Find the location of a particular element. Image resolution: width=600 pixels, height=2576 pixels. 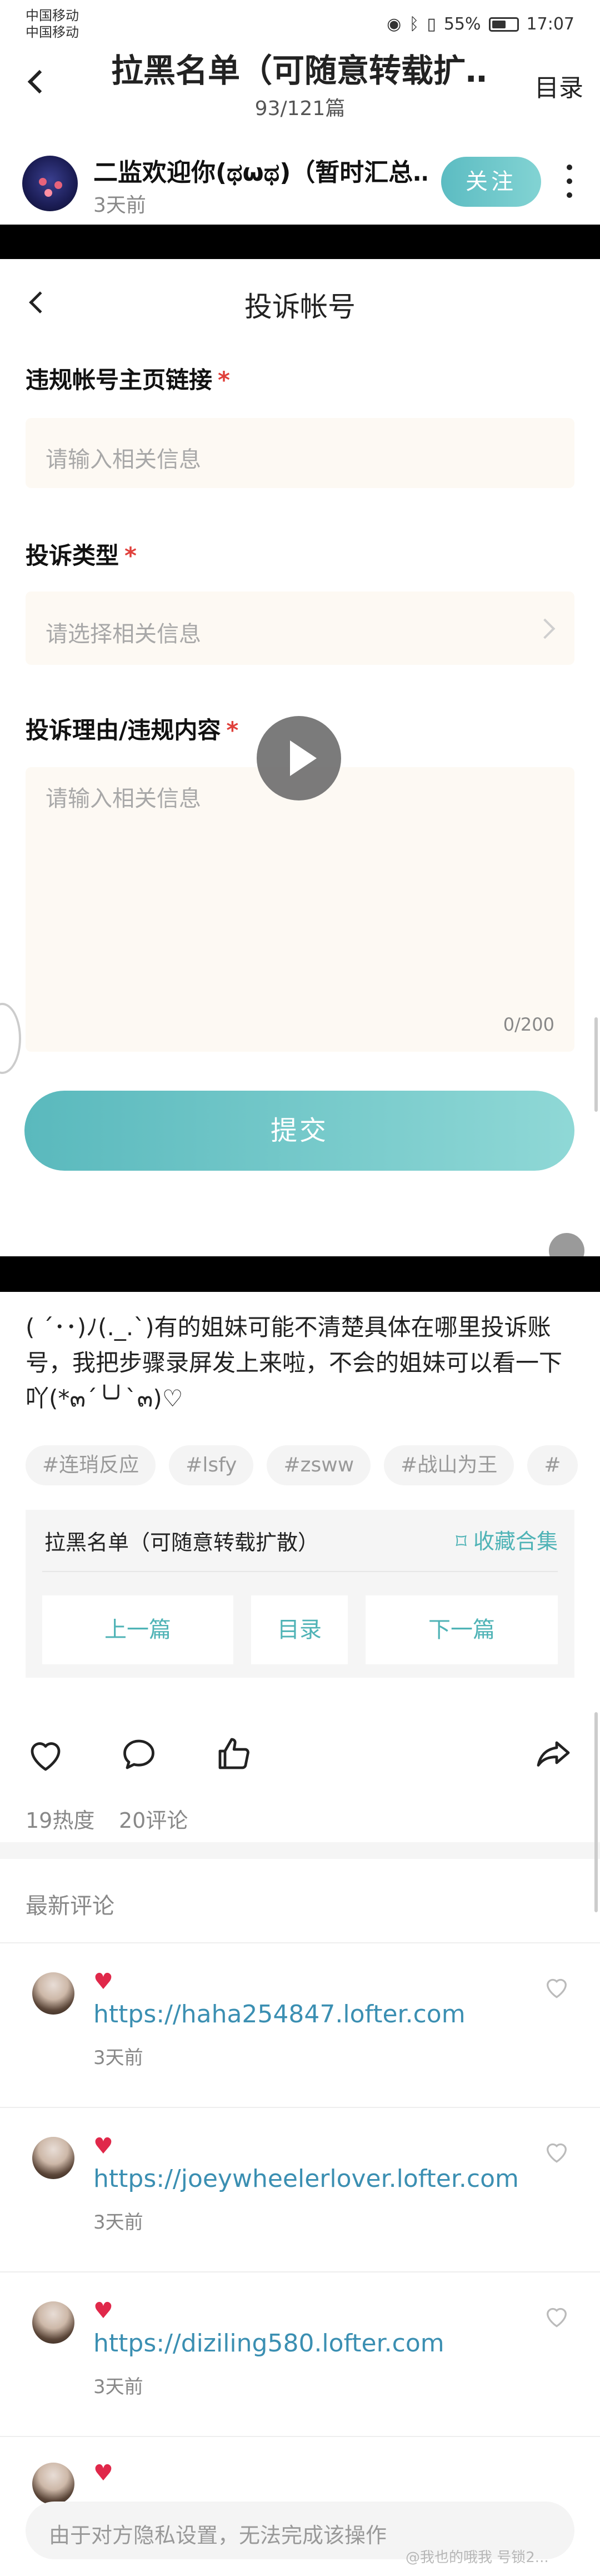

bluetooth-icon: ᛒ is located at coordinates (414, 24).